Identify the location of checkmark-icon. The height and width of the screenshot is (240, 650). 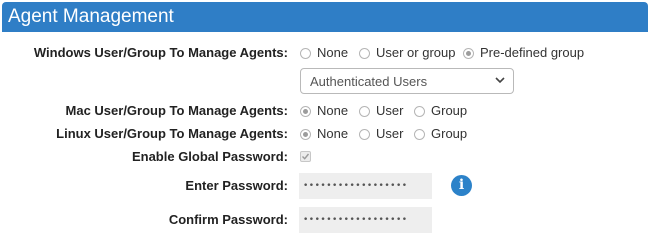
(306, 156).